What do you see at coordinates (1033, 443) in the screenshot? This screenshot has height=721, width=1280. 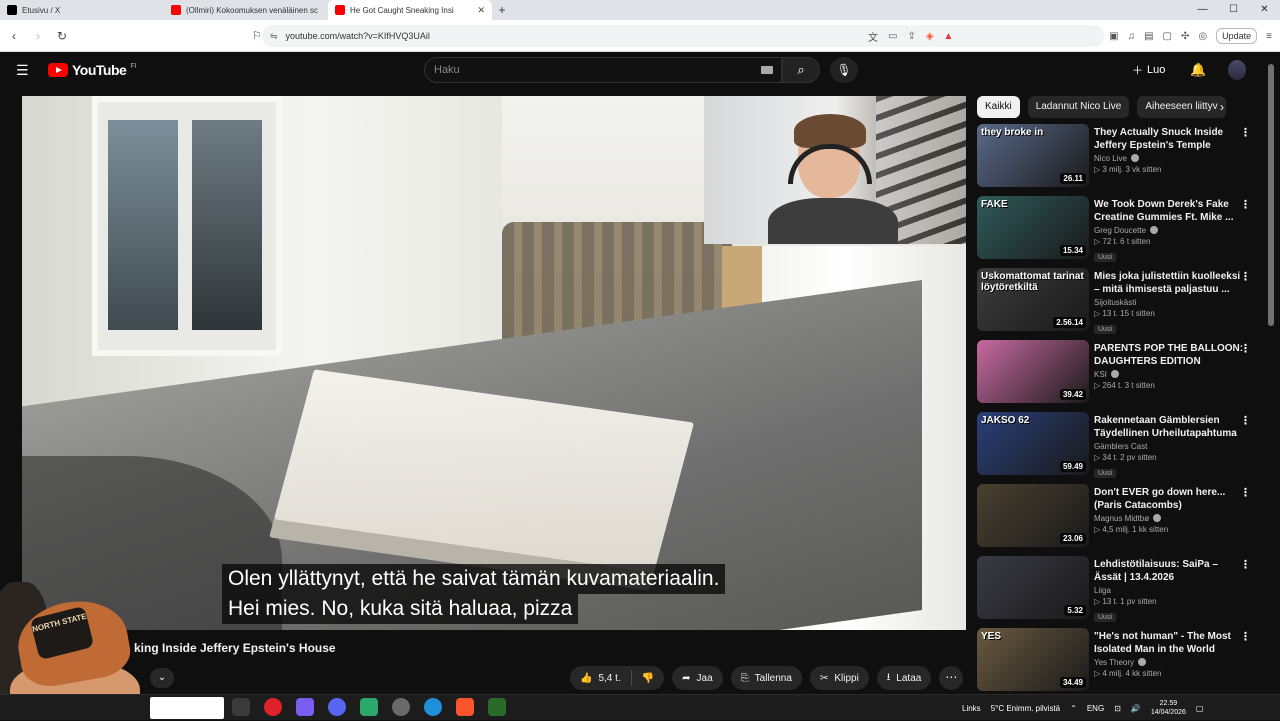 I see `recommendation-thumbnail: JAKSO 62 59.49` at bounding box center [1033, 443].